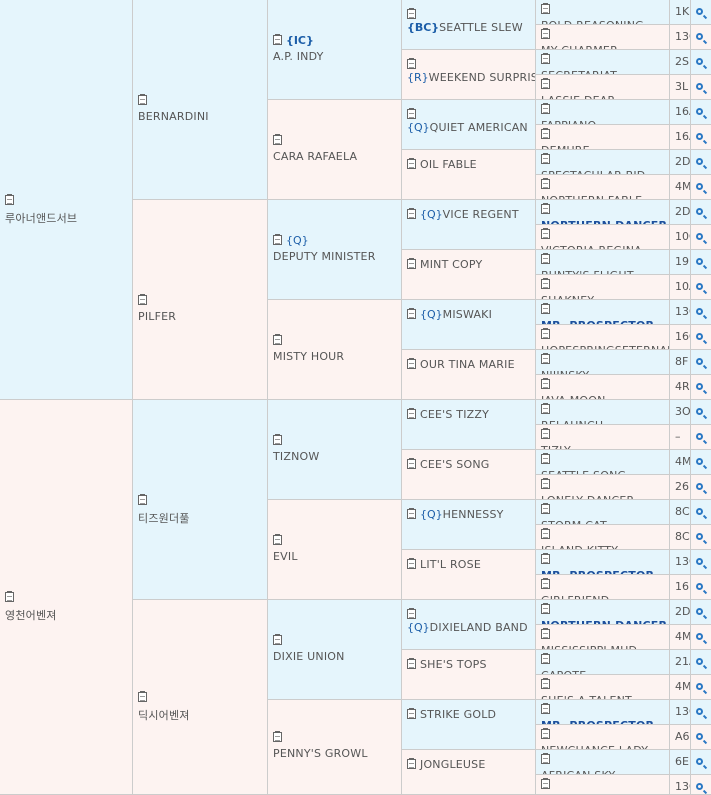 This screenshot has height=795, width=711. I want to click on horse-name-link: BERNARDINI, so click(201, 116).